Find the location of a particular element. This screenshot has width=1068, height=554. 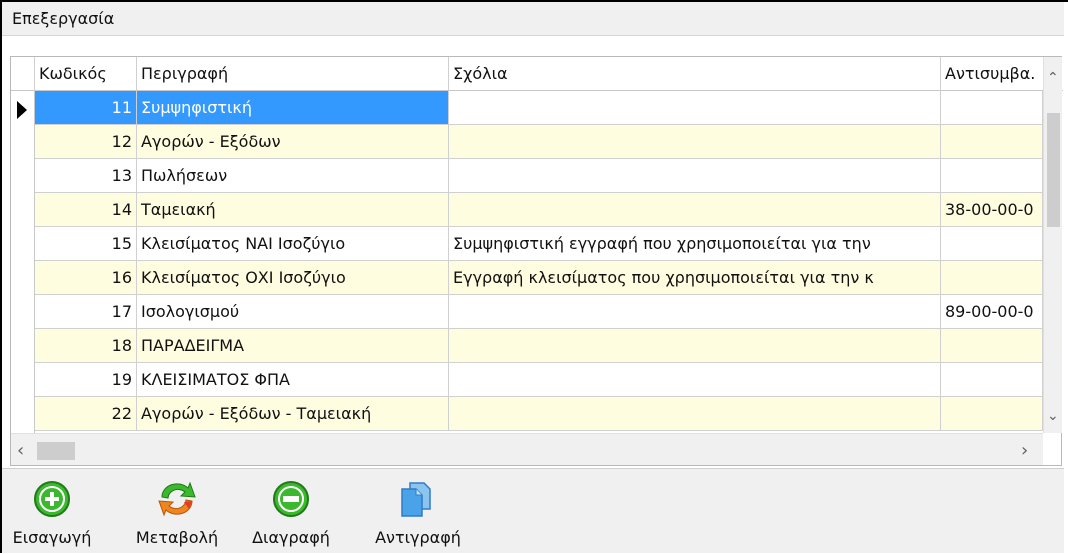

table-row: 13 Πωλήσεων is located at coordinates (539, 176).